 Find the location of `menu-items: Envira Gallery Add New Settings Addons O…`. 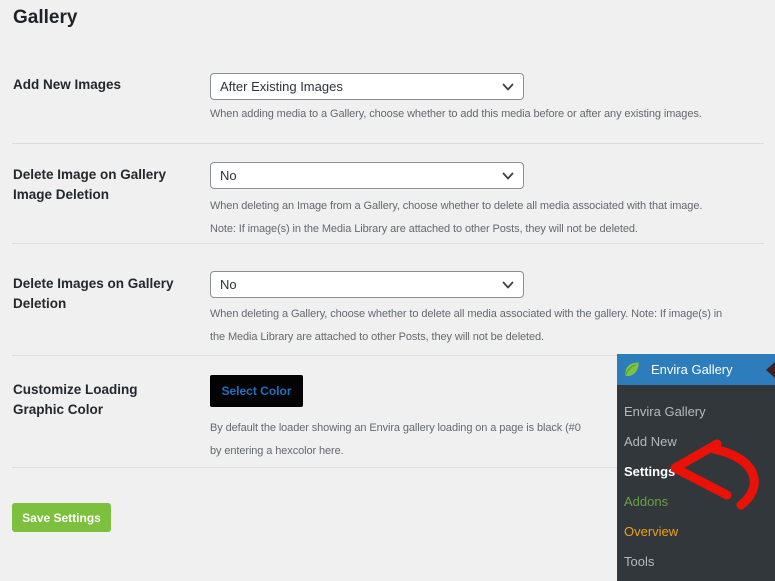

menu-items: Envira Gallery Add New Settings Addons O… is located at coordinates (696, 481).